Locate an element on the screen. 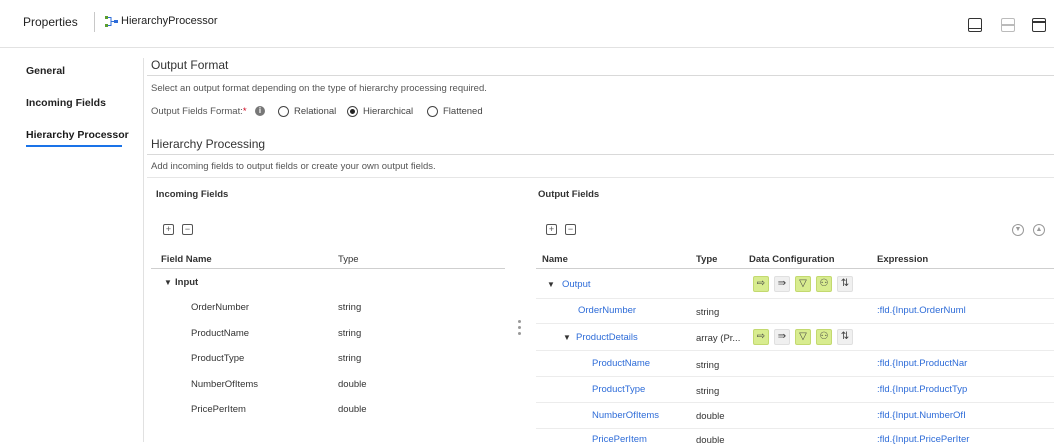 This screenshot has height=446, width=1054. properties-header: Properties HierarchyProcessor is located at coordinates (527, 24).